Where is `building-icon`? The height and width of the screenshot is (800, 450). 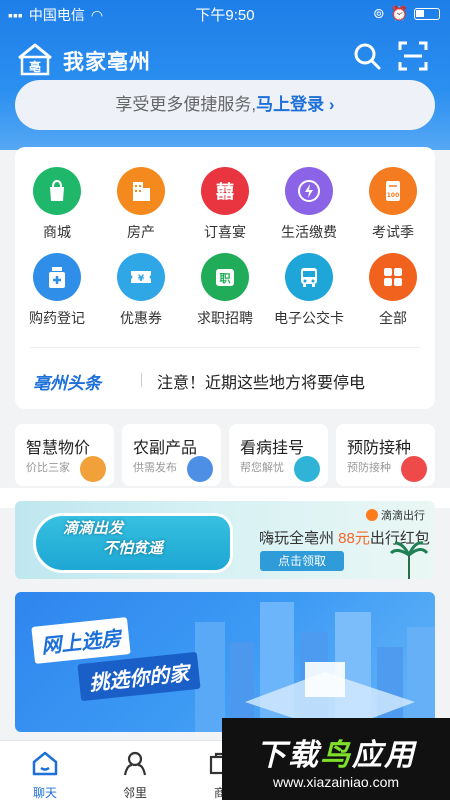 building-icon is located at coordinates (141, 191).